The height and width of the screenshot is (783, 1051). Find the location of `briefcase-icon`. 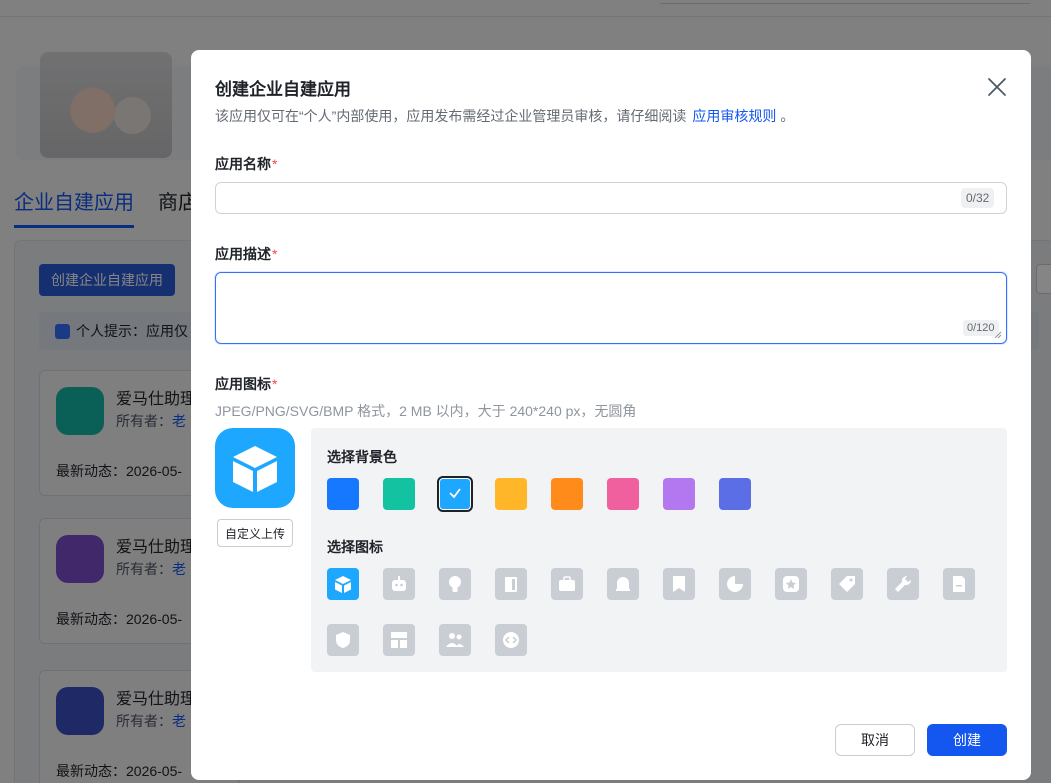

briefcase-icon is located at coordinates (567, 583).